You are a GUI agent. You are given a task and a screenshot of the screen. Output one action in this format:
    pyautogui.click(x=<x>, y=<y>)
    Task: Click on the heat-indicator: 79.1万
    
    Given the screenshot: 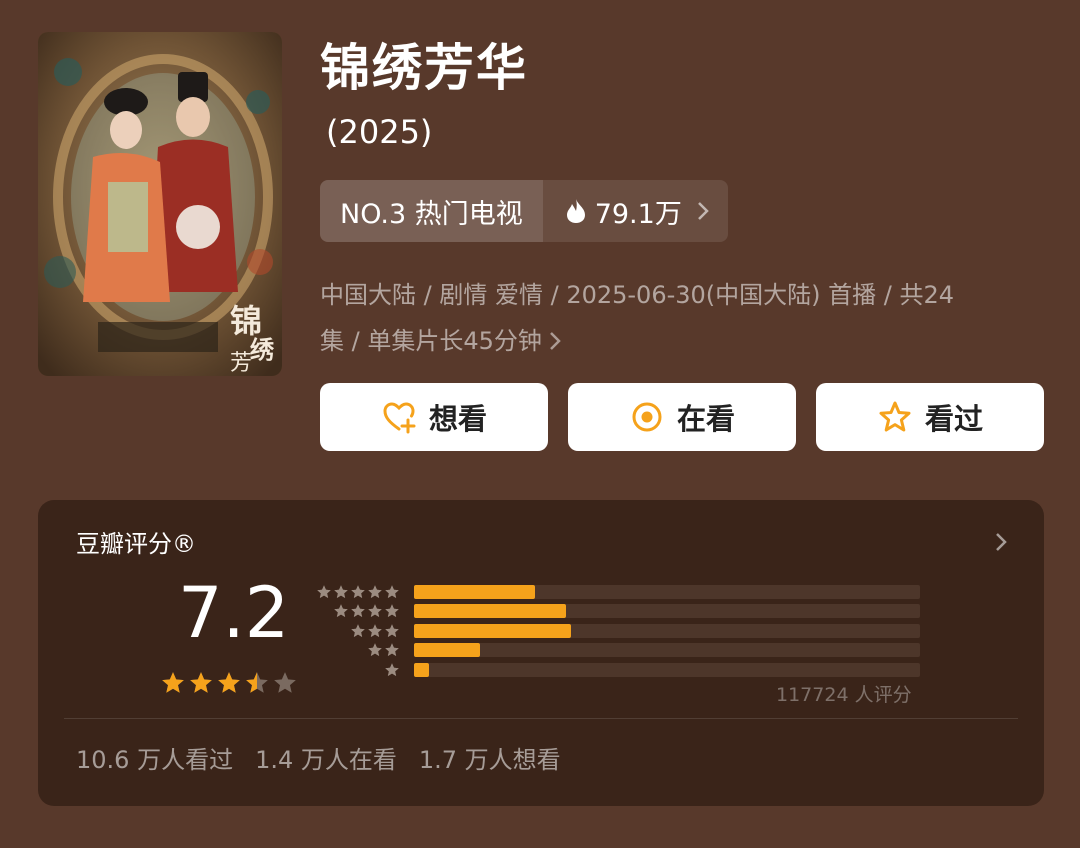 What is the action you would take?
    pyautogui.click(x=635, y=211)
    